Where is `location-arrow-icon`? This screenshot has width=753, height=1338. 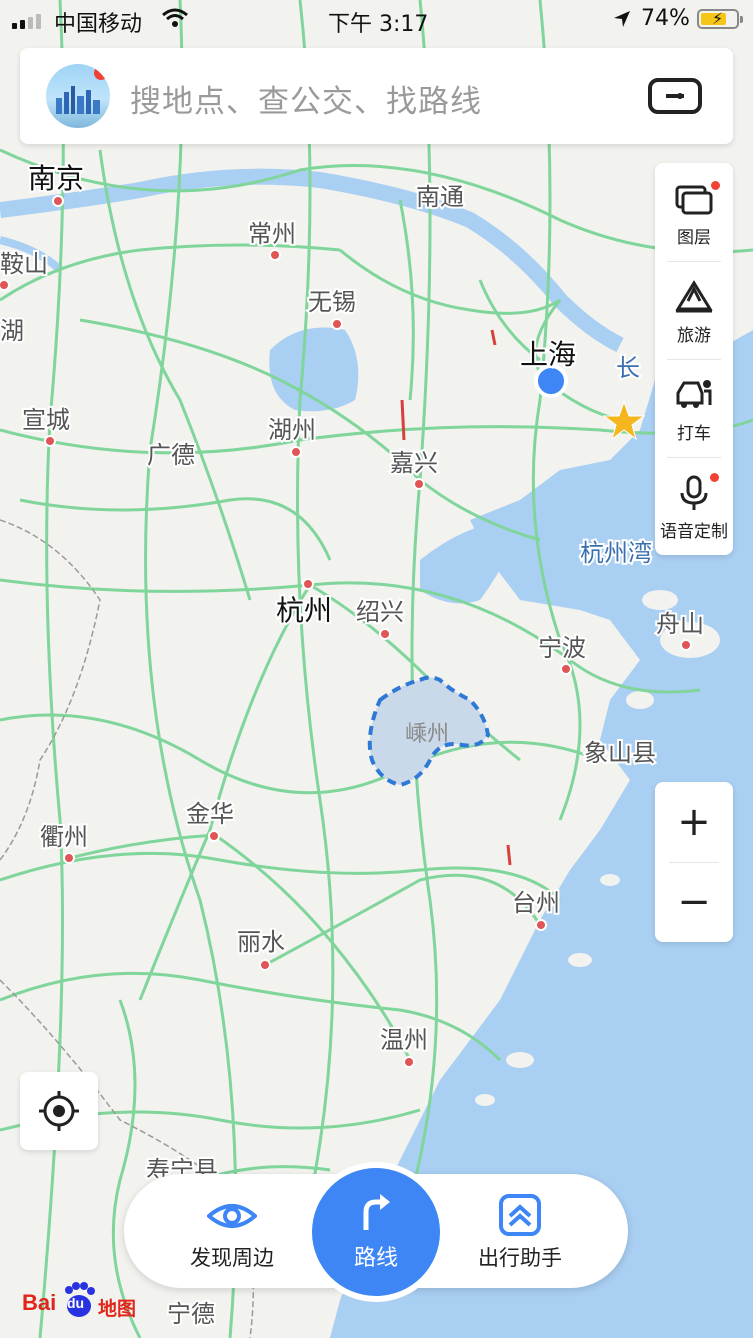
location-arrow-icon is located at coordinates (622, 22).